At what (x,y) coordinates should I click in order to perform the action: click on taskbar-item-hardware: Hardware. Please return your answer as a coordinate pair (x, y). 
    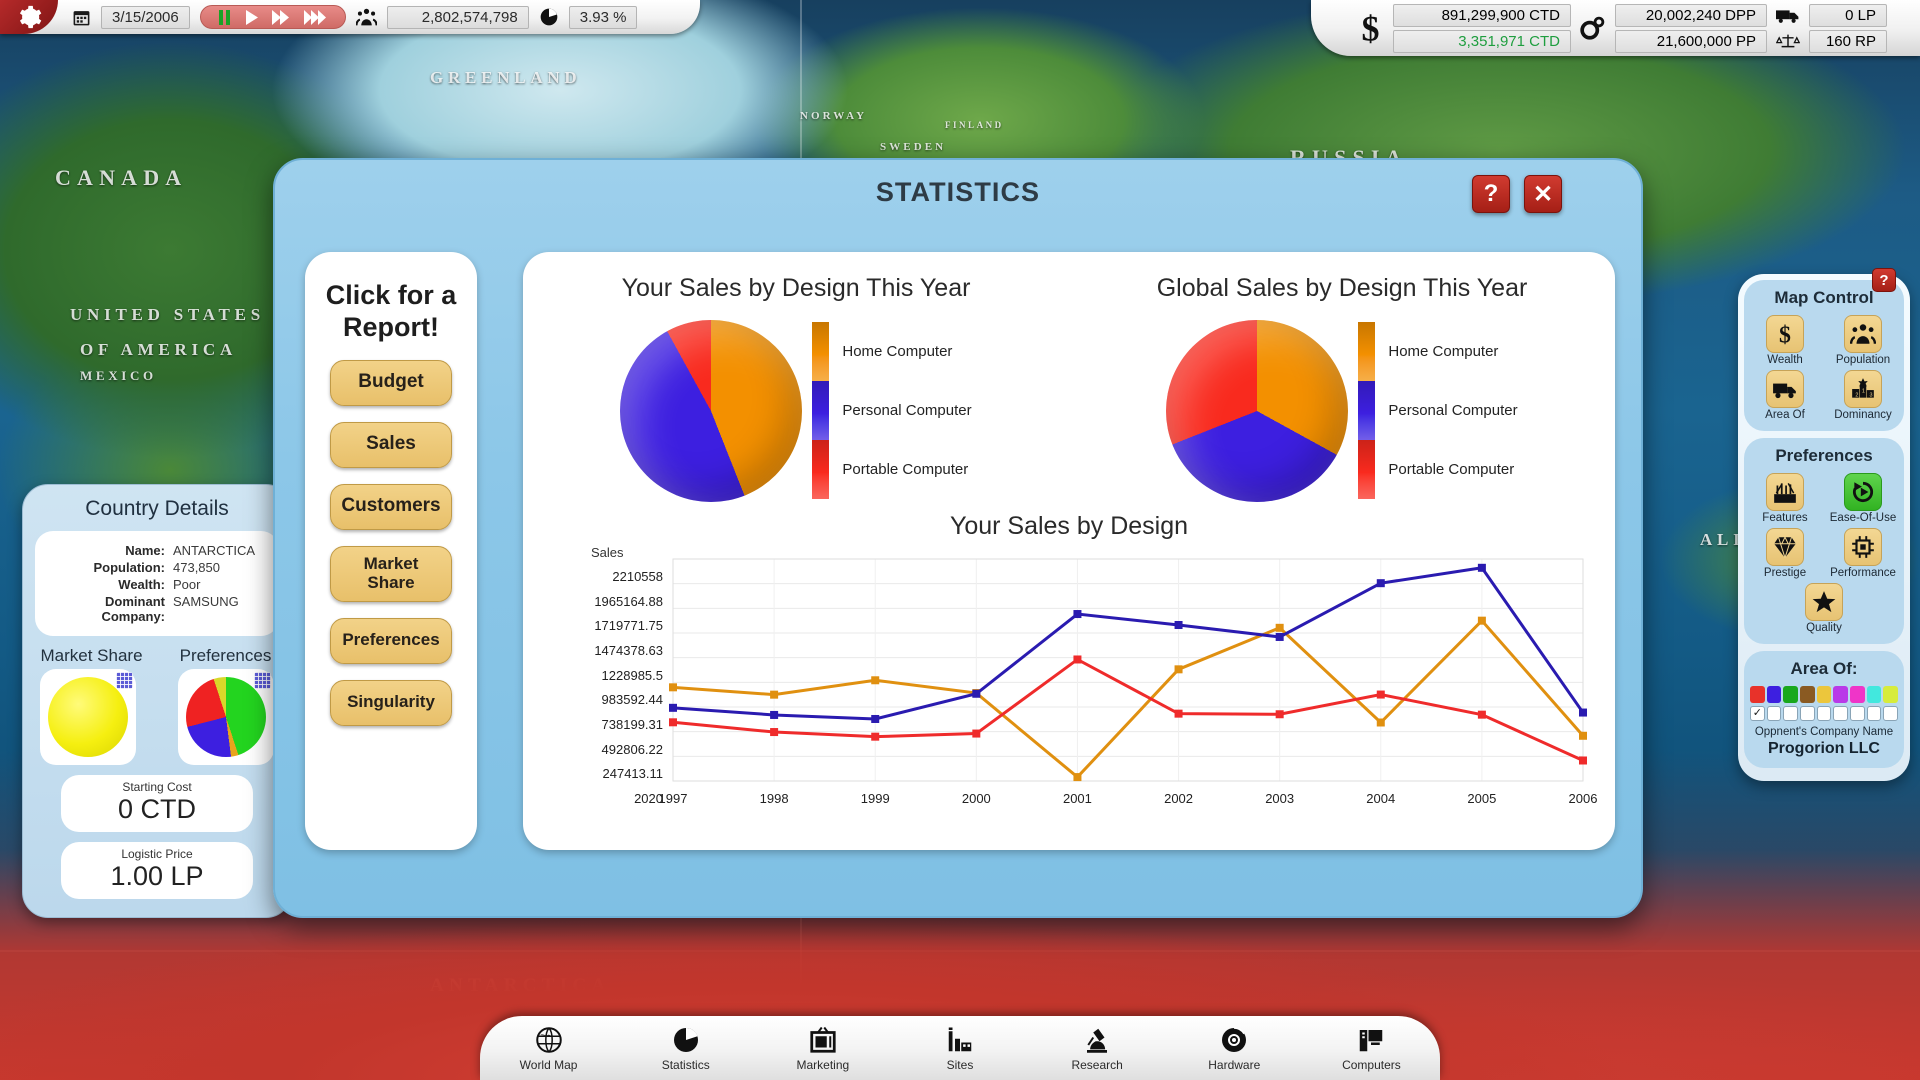
    Looking at the image, I should click on (1234, 1048).